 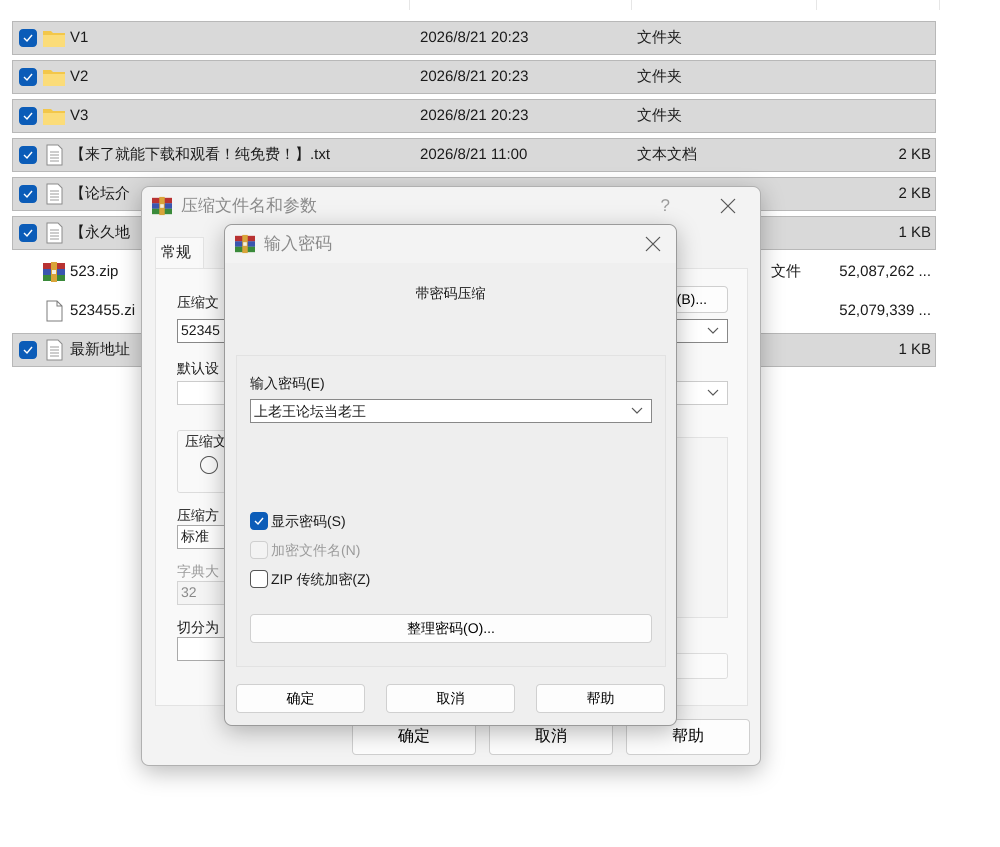 What do you see at coordinates (198, 515) in the screenshot?
I see `field-label: 压缩方` at bounding box center [198, 515].